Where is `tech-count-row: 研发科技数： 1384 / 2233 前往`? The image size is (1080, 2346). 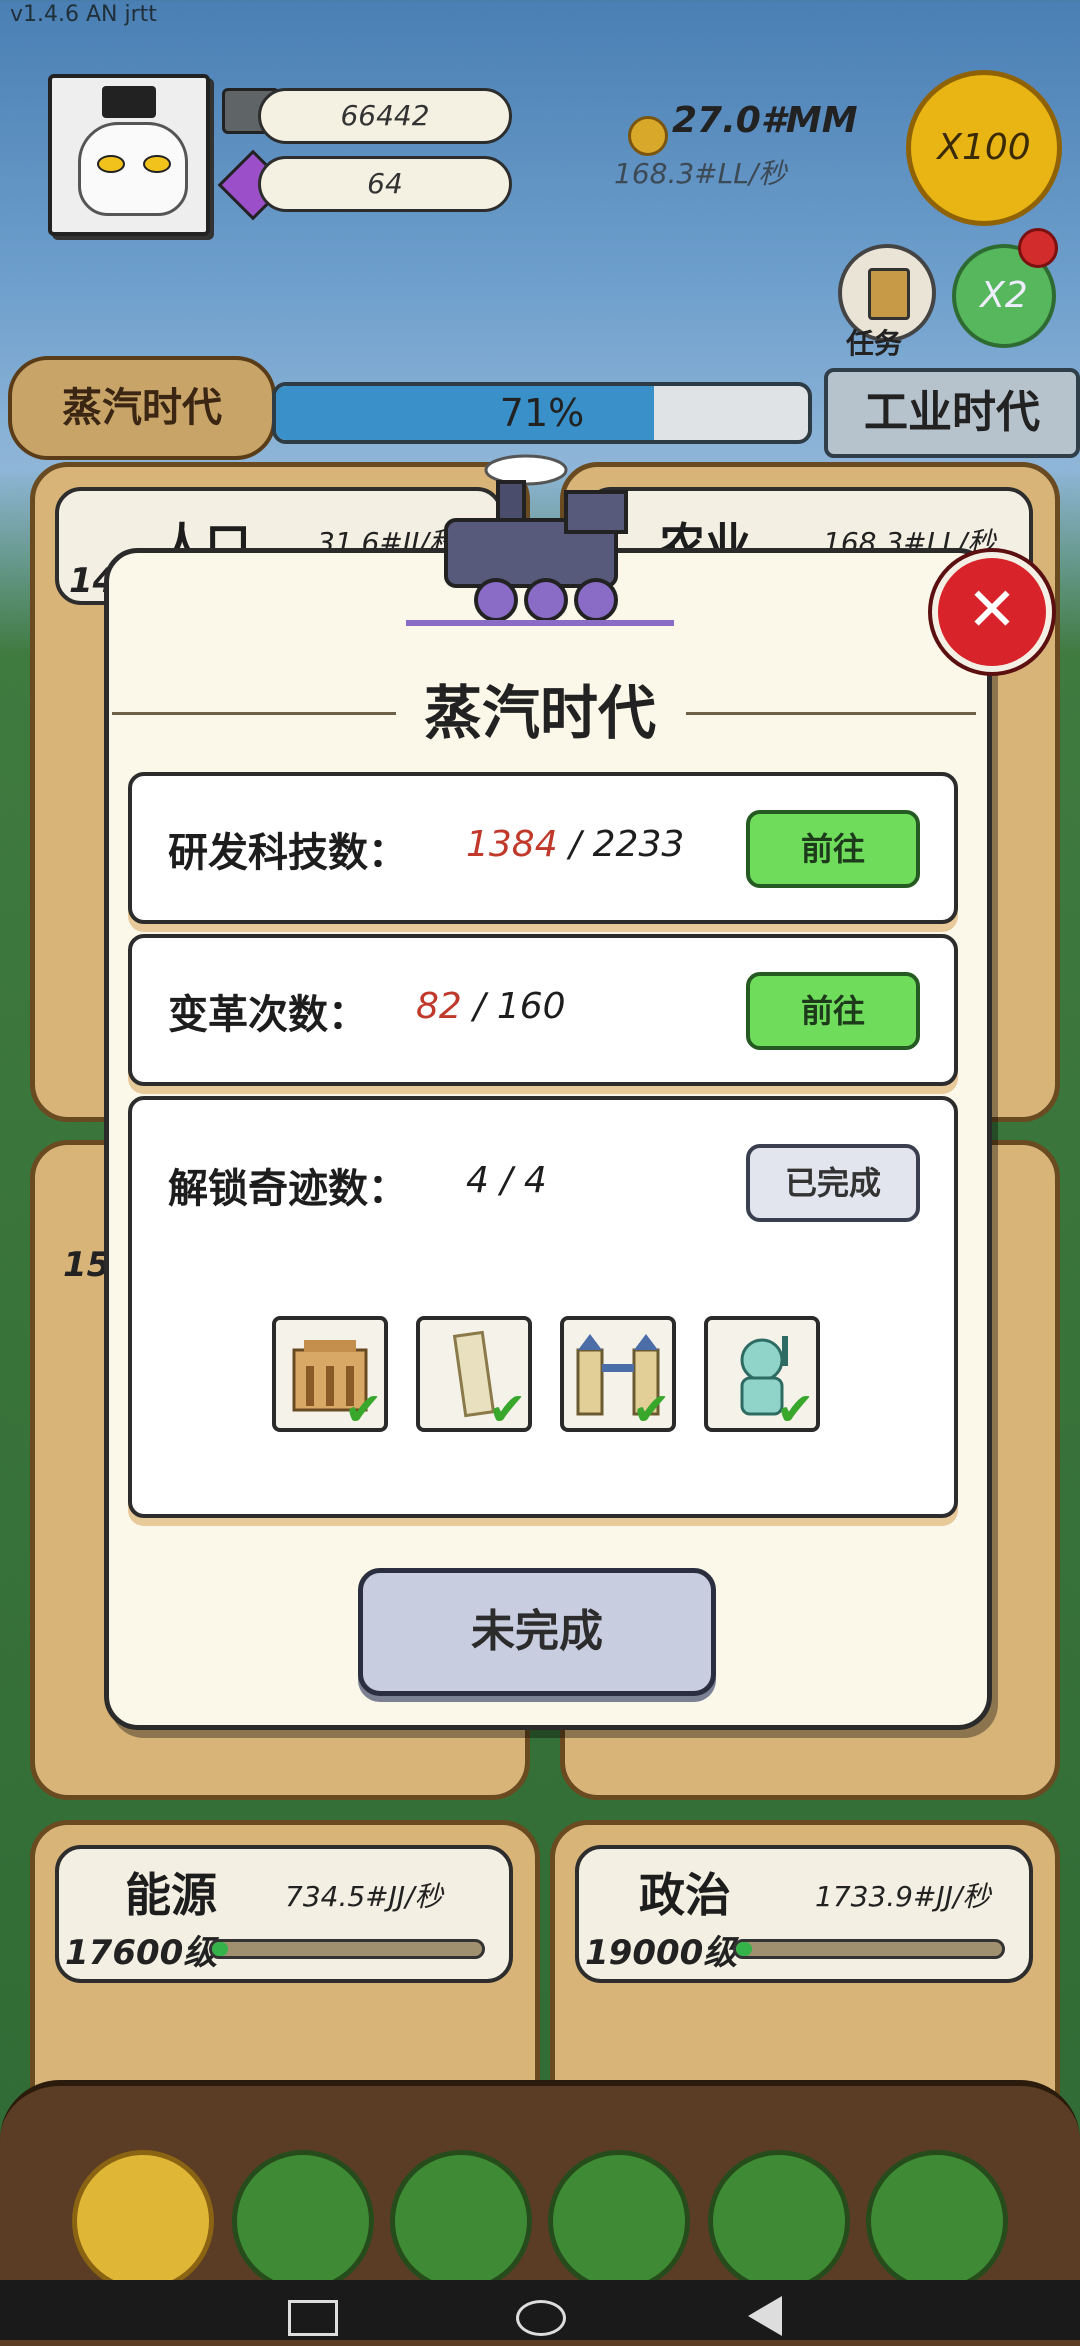 tech-count-row: 研发科技数： 1384 / 2233 前往 is located at coordinates (543, 848).